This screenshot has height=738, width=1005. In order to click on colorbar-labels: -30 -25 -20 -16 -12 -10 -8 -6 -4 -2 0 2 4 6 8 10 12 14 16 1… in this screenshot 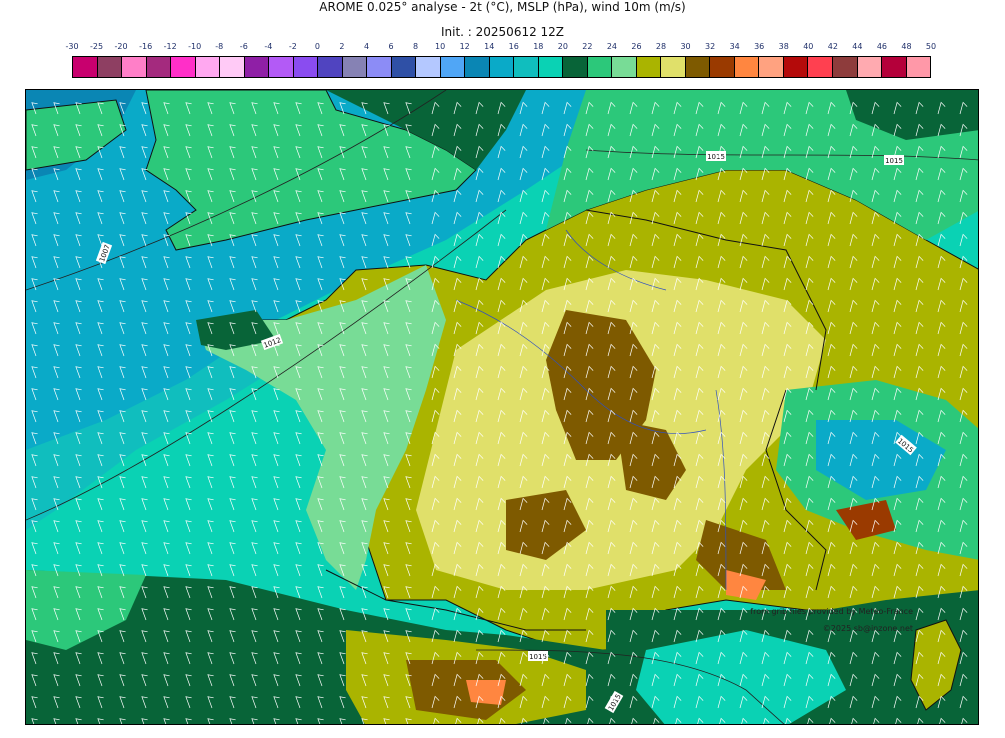, I will do `click(500, 48)`.